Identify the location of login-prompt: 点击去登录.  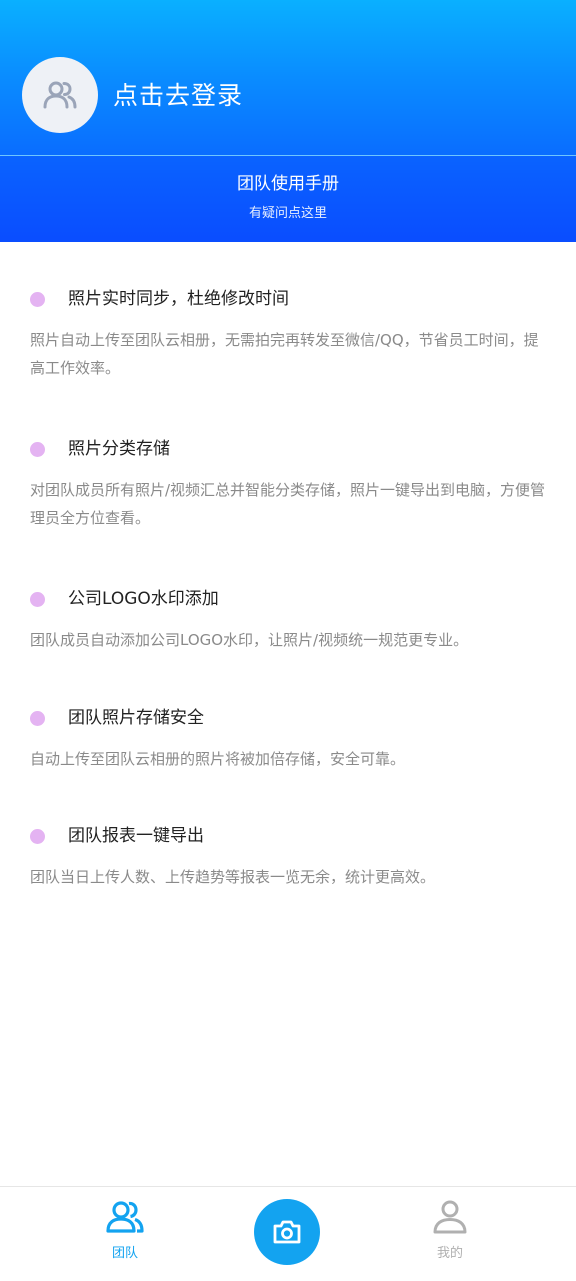
(178, 96).